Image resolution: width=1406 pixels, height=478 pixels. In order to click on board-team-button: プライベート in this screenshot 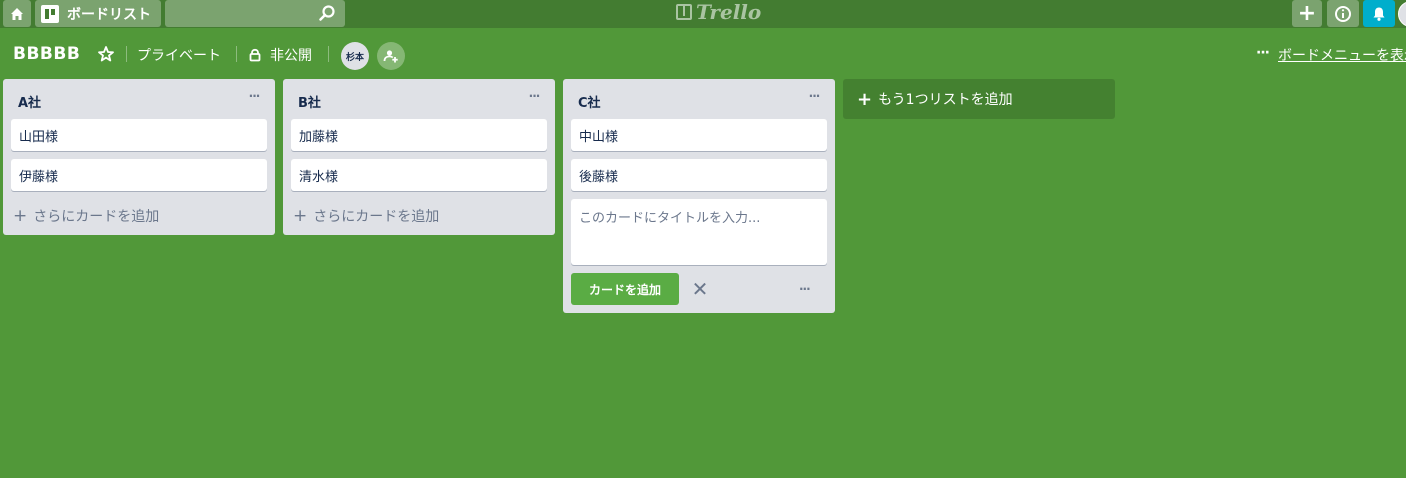, I will do `click(179, 55)`.